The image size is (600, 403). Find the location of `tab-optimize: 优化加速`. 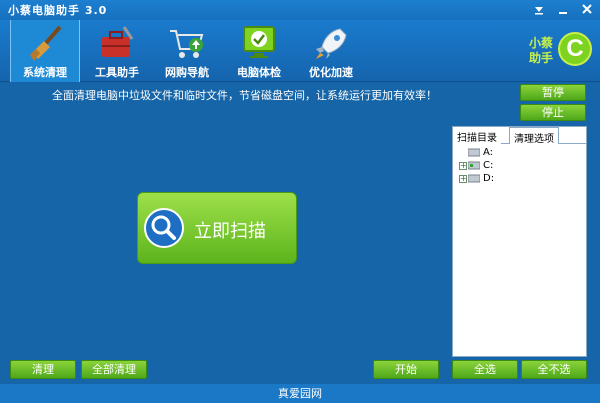

tab-optimize: 优化加速 is located at coordinates (331, 51).